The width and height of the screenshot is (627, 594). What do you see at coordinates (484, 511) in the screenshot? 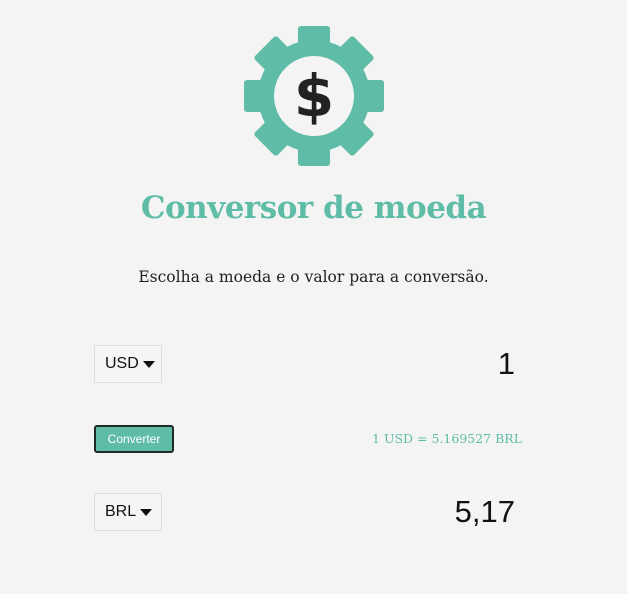
I see `to-amount-output: 5,17` at bounding box center [484, 511].